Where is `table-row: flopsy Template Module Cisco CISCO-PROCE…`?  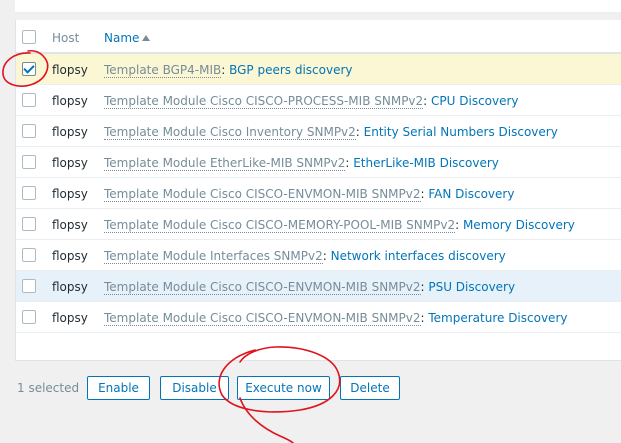 table-row: flopsy Template Module Cisco CISCO-PROCE… is located at coordinates (318, 100).